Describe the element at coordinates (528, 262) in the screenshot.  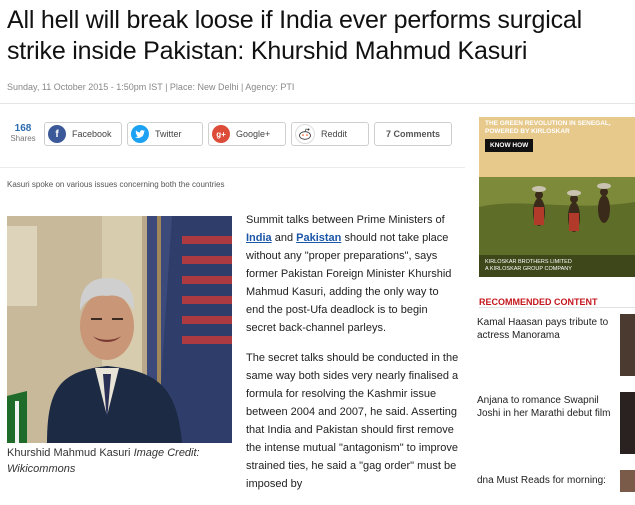
I see `ad-brand-line: KIRLOSKAR BROTHERS LIMITED` at that location.